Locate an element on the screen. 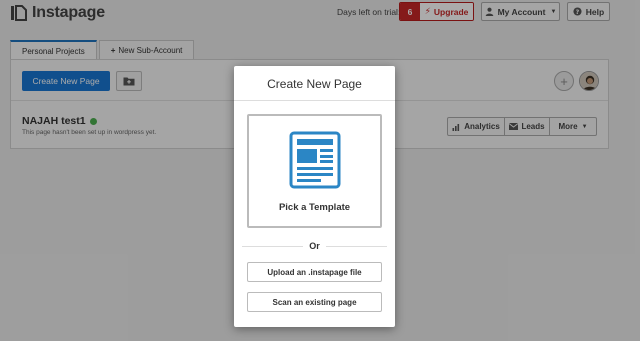 The image size is (640, 341). scan-label: Scan an existing page is located at coordinates (314, 302).